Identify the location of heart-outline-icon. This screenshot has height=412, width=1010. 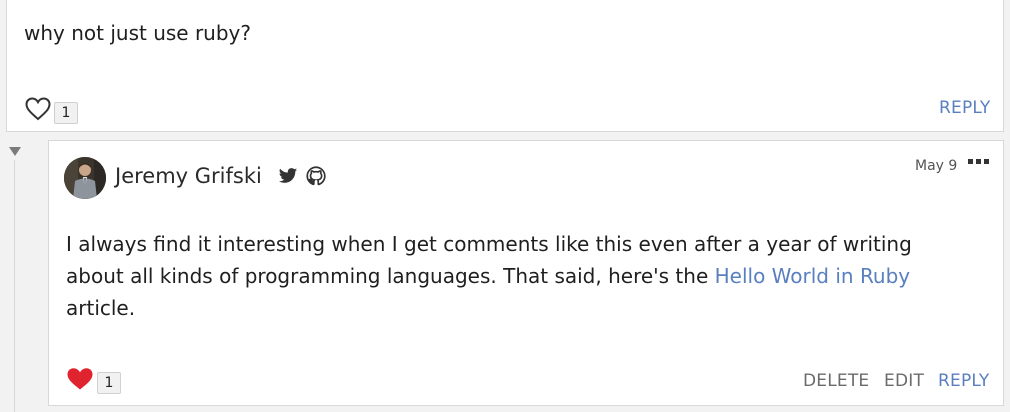
(38, 109).